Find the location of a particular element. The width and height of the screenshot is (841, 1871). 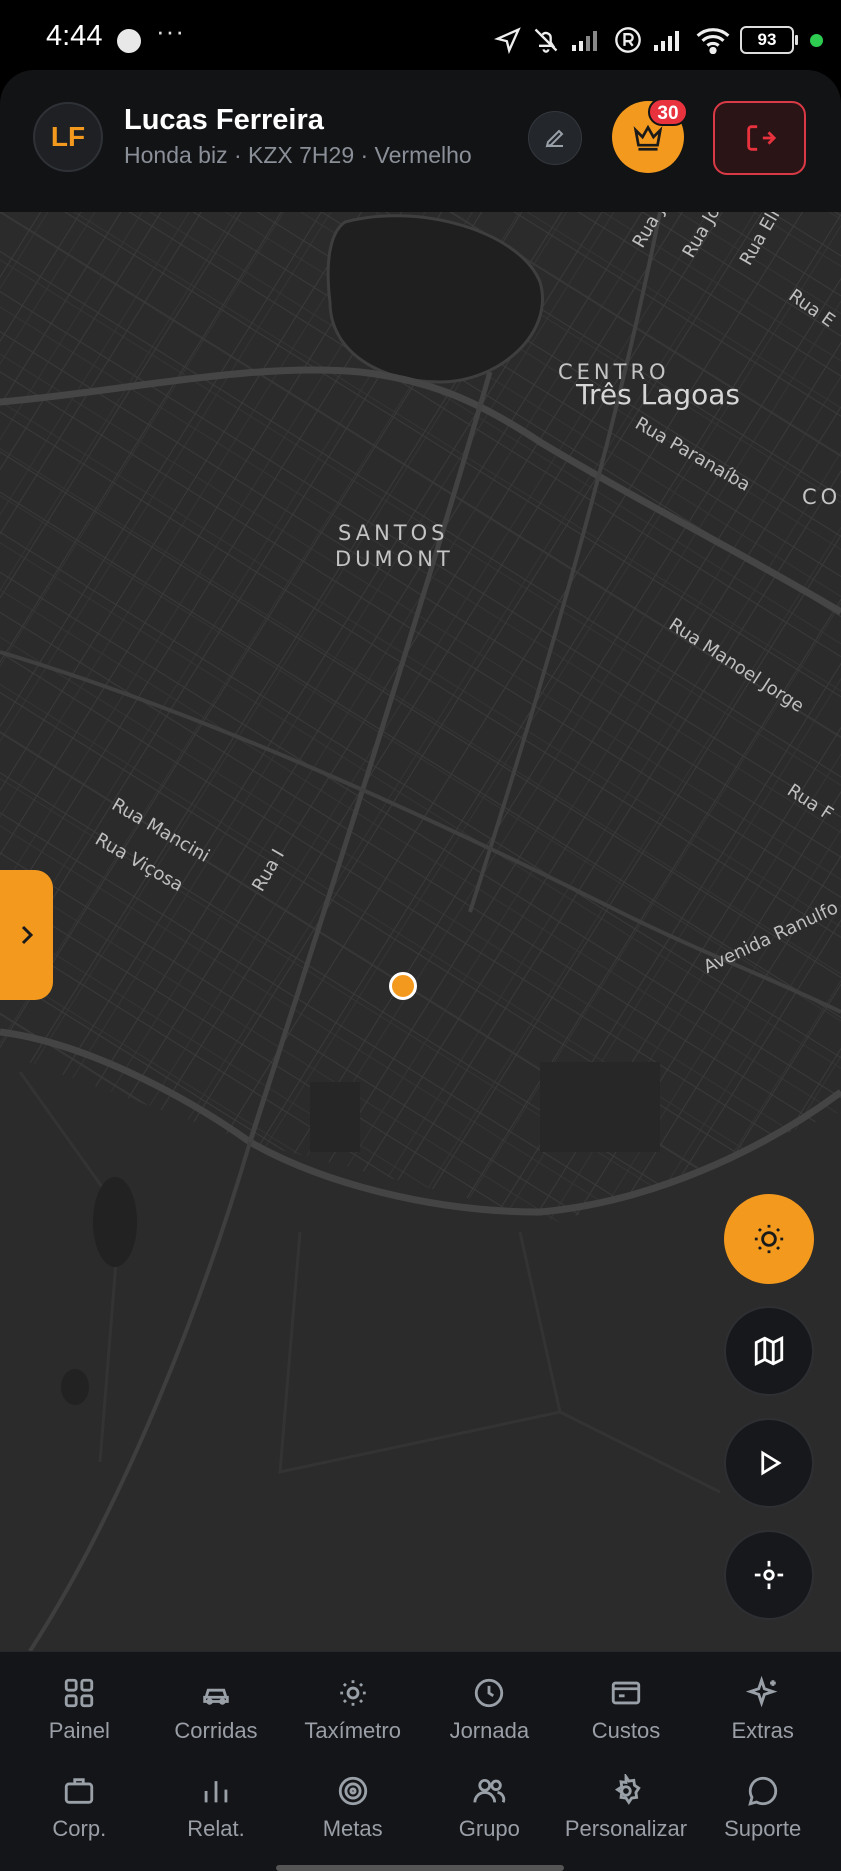

status-time: 4:44 is located at coordinates (74, 36).